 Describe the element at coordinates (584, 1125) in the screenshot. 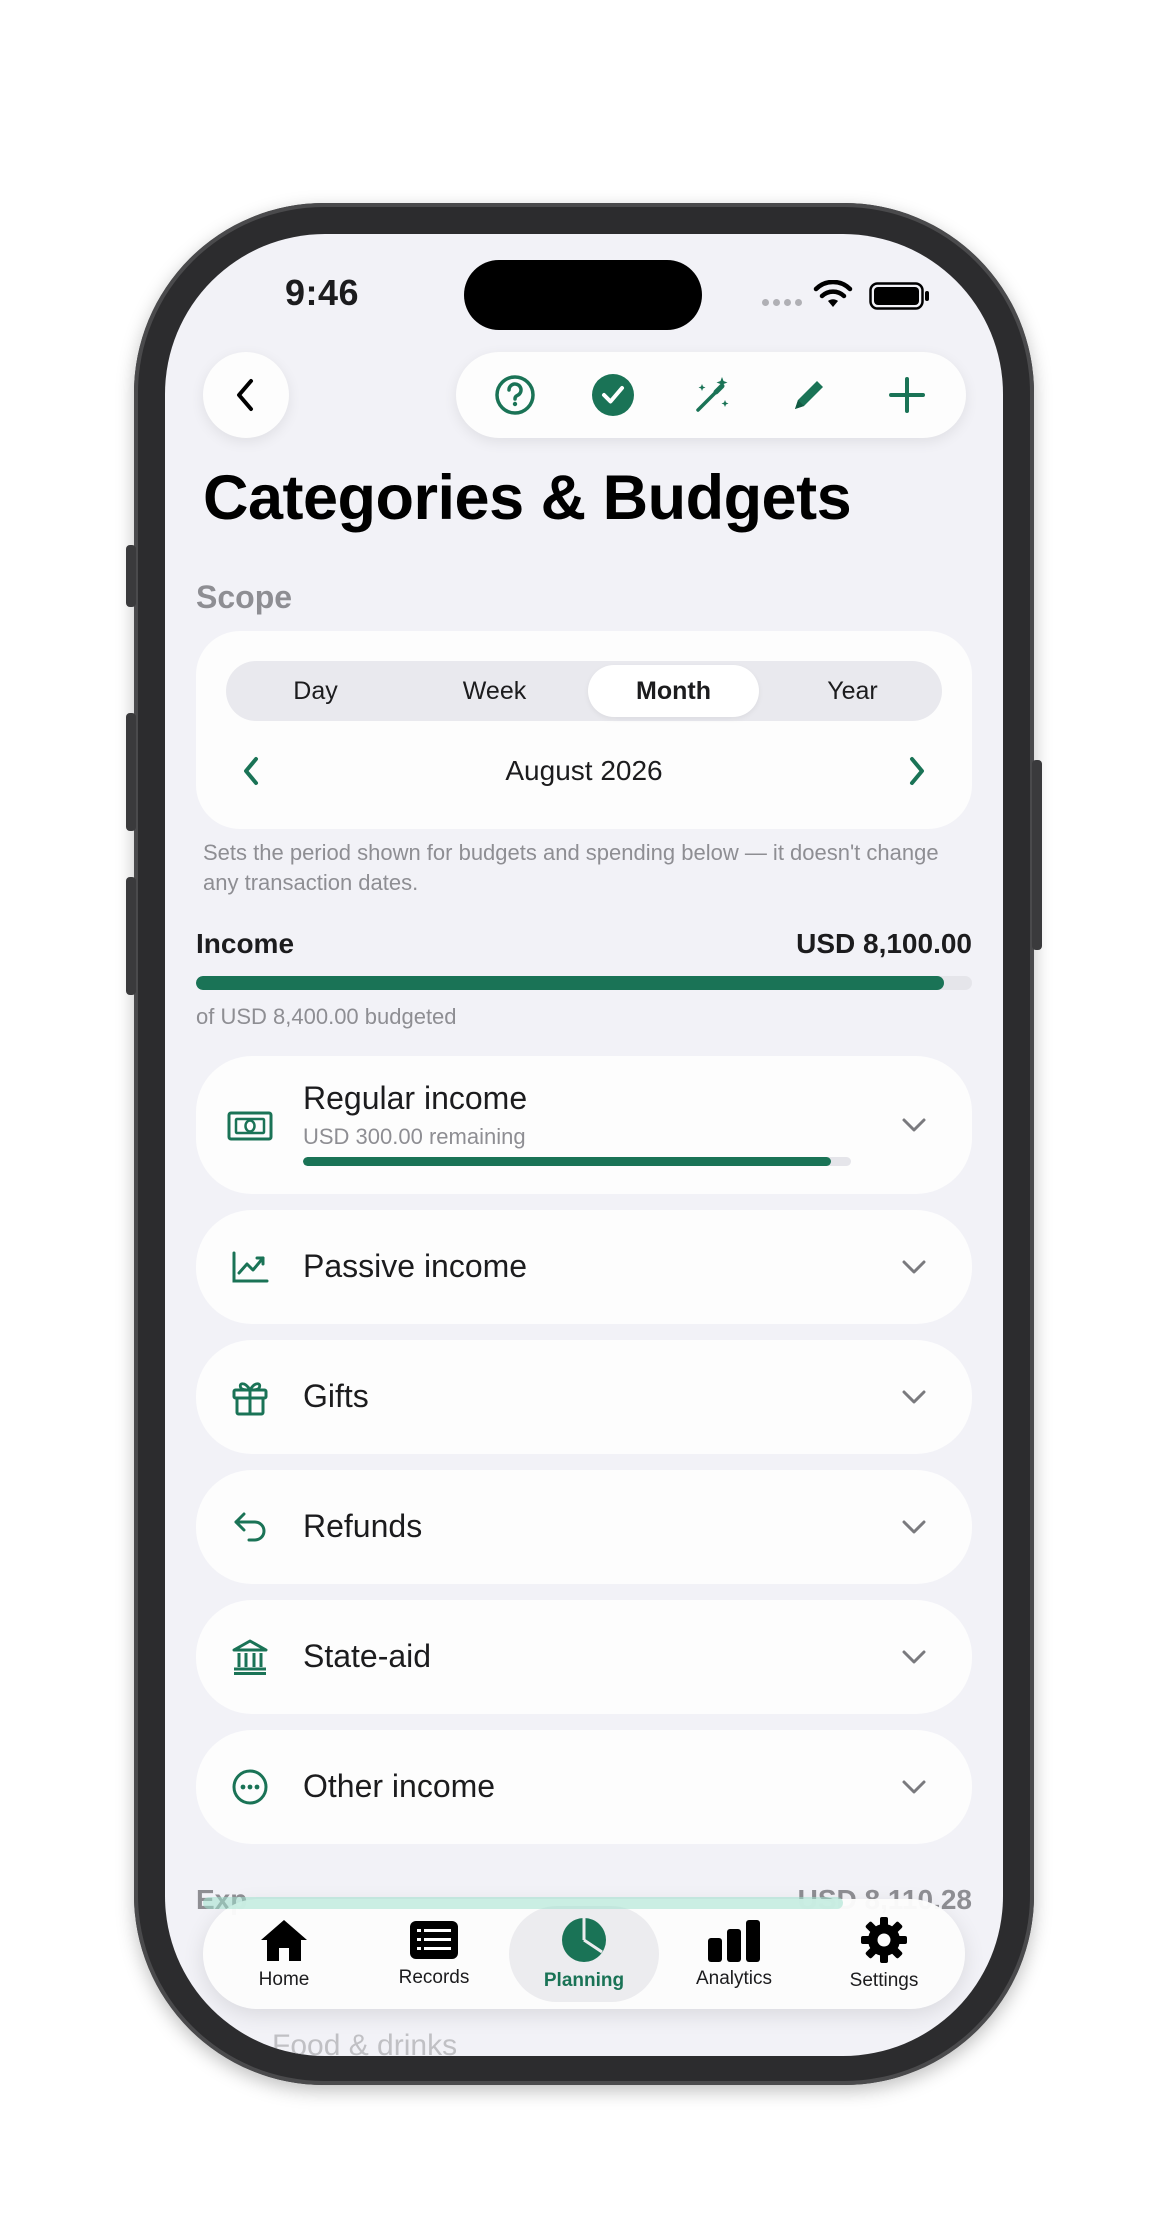

I see `category-regular-income: Regular income USD 300.00 remaining` at that location.